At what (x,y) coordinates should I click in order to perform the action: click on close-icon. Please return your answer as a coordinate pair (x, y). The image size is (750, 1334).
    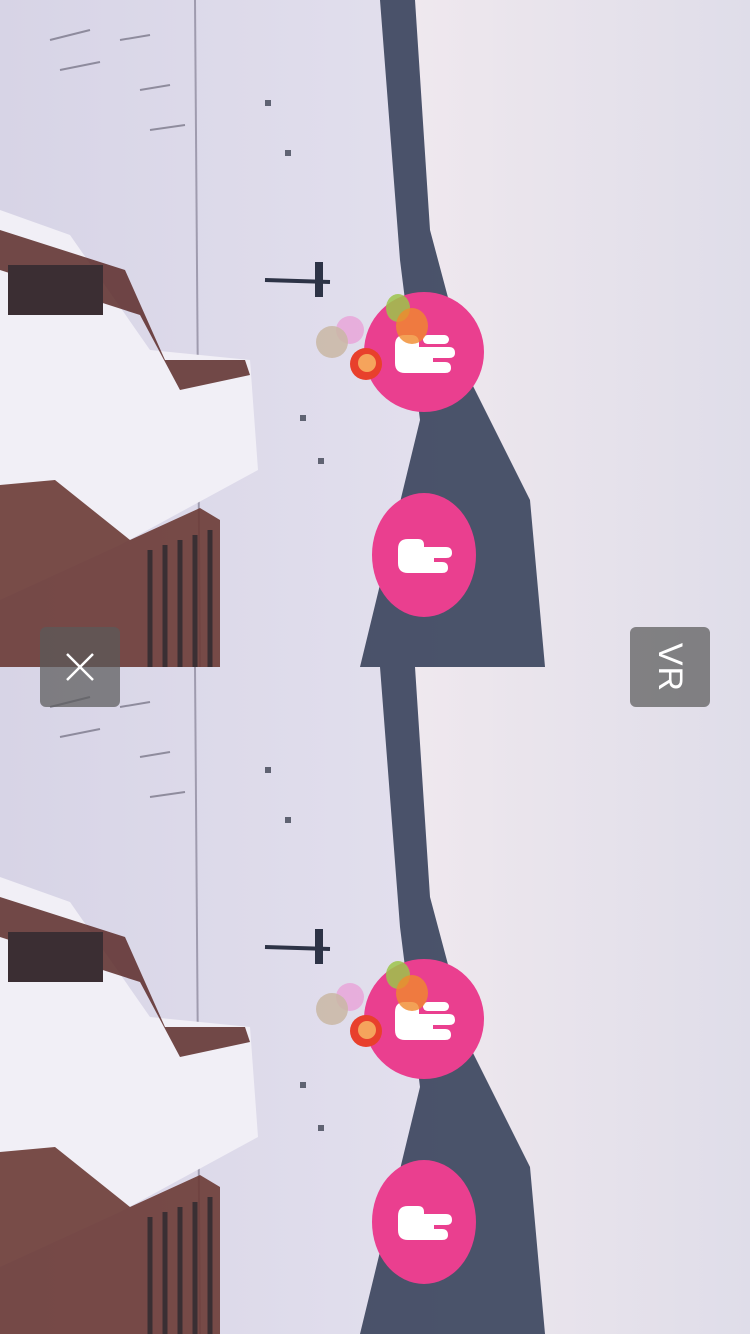
    Looking at the image, I should click on (80, 667).